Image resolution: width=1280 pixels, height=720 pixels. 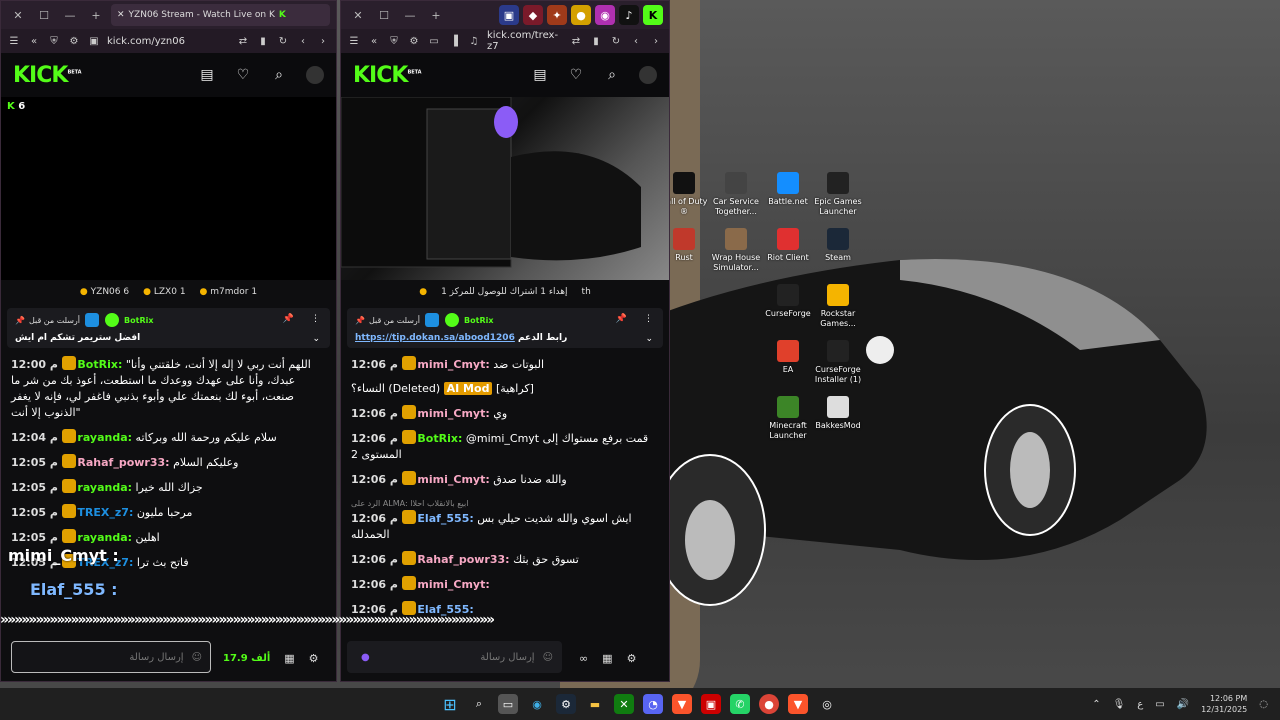 I want to click on tab-favicon-icon: ◉, so click(x=605, y=15).